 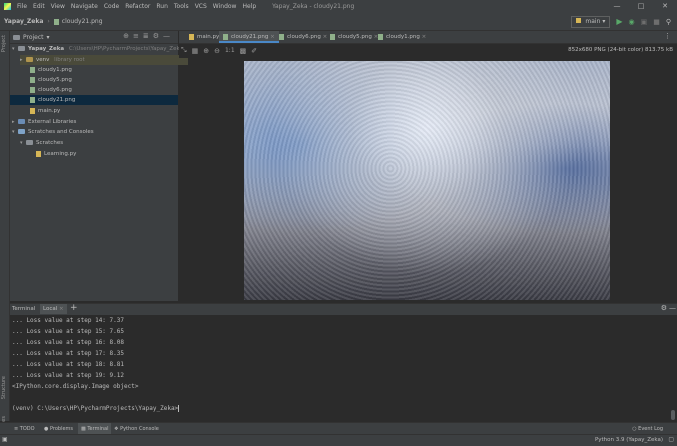 What do you see at coordinates (184, 50) in the screenshot?
I see `fit-to-window-icon: ⤡` at bounding box center [184, 50].